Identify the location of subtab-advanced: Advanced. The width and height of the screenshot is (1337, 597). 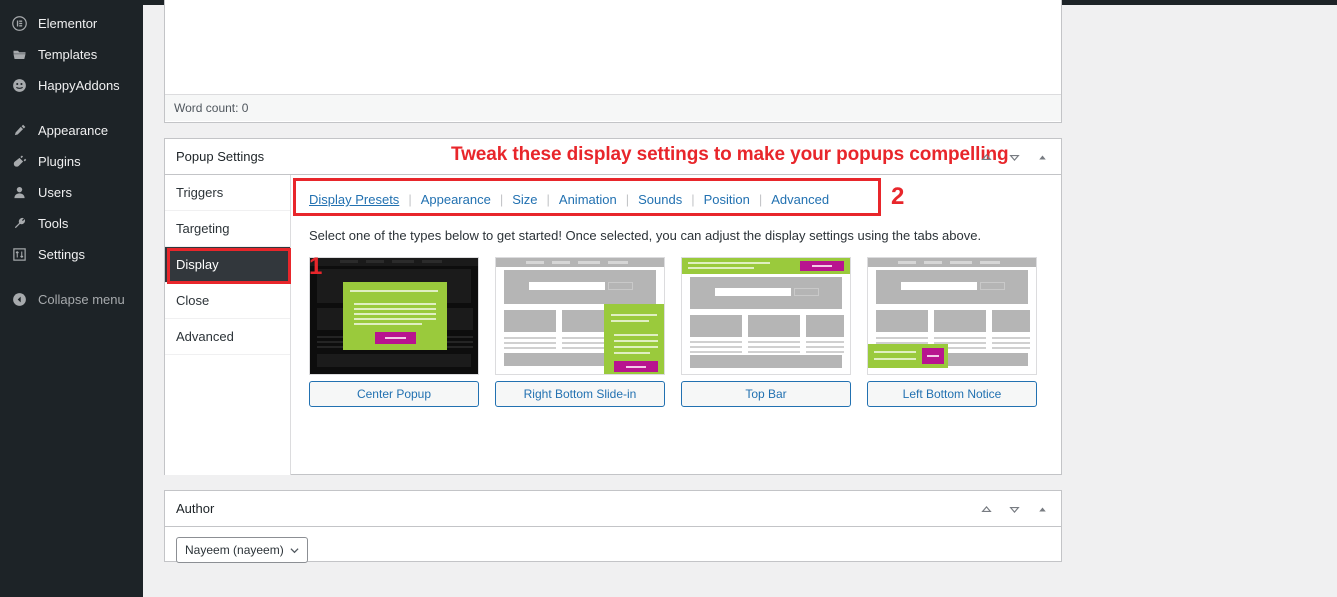
(800, 199).